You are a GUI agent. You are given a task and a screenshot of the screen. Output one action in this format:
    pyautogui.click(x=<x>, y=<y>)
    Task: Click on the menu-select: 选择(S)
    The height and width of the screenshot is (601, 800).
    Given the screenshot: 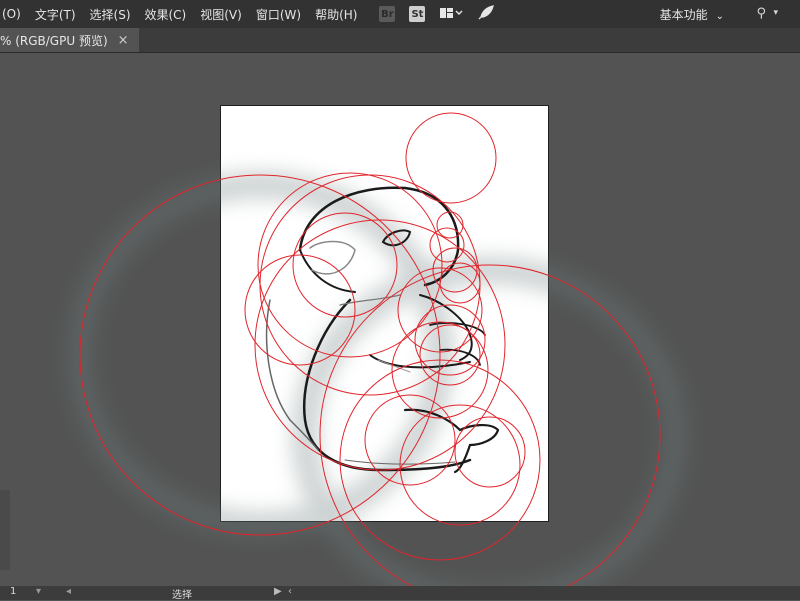 What is the action you would take?
    pyautogui.click(x=110, y=14)
    